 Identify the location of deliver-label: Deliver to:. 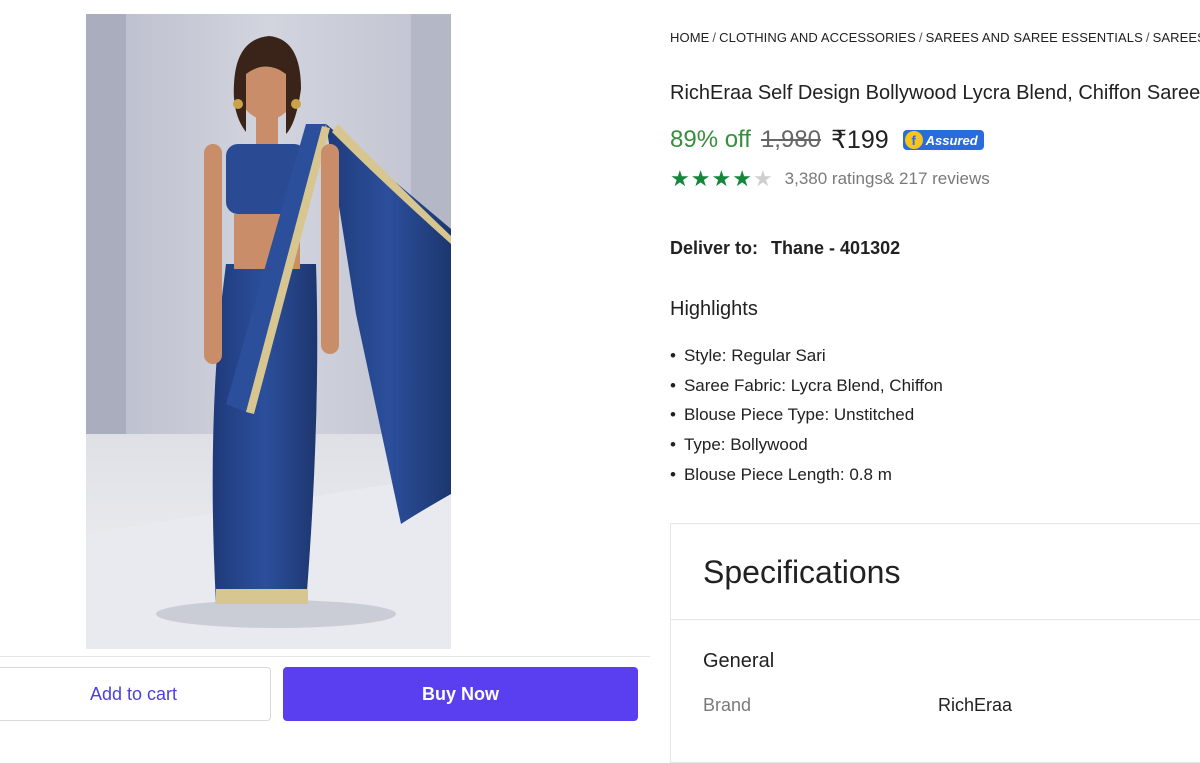
(714, 248).